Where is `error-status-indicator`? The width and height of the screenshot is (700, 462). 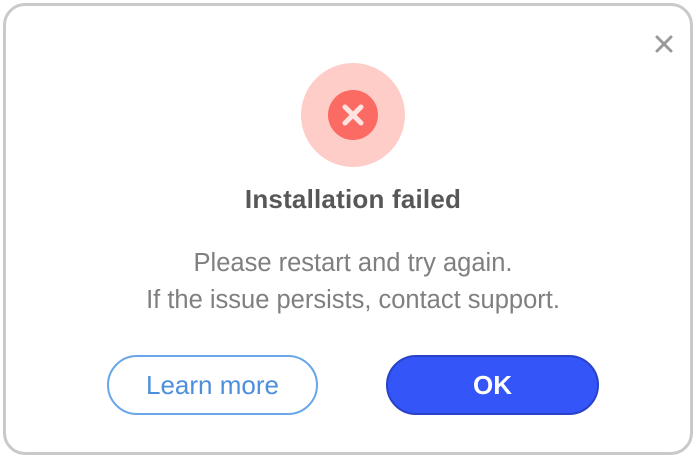
error-status-indicator is located at coordinates (353, 115).